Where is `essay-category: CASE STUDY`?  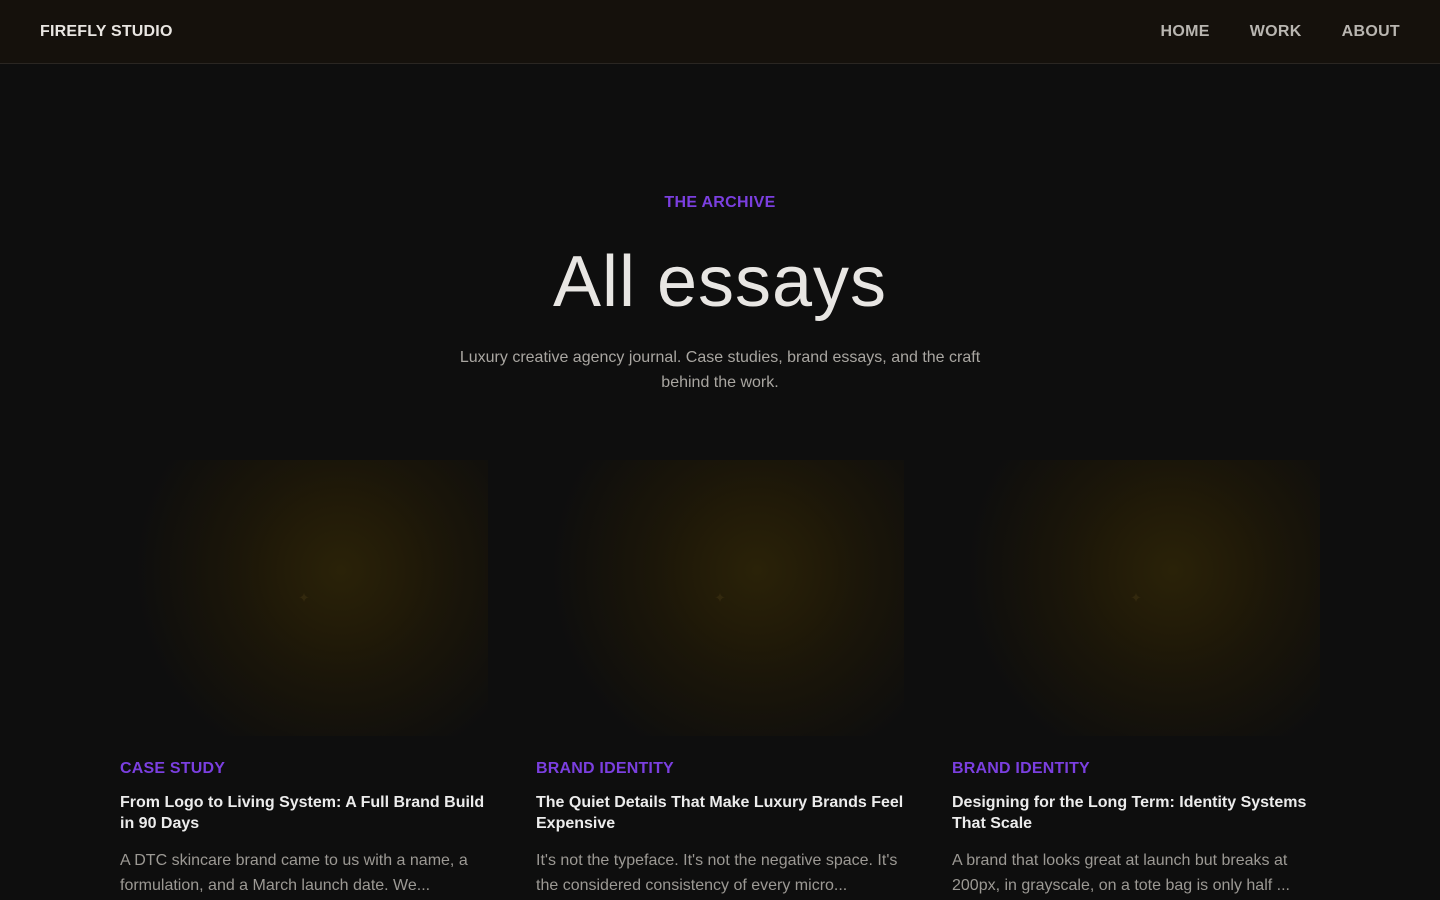
essay-category: CASE STUDY is located at coordinates (173, 768).